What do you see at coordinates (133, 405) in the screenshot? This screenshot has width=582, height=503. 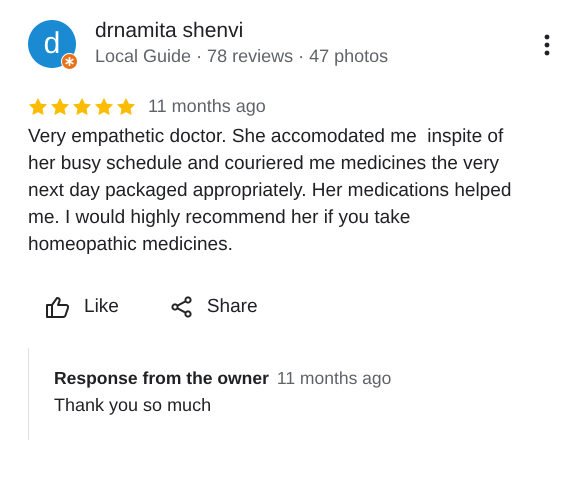 I see `response-text: Thank you so much` at bounding box center [133, 405].